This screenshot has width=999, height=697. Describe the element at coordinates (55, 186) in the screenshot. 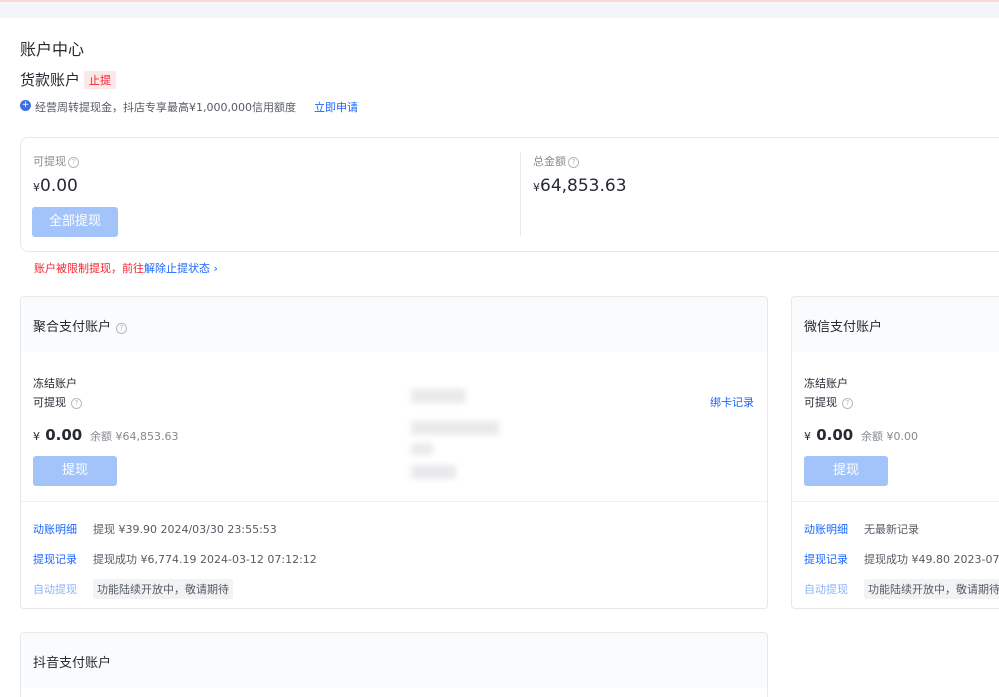

I see `withdrawable-amount: ¥0.00` at that location.